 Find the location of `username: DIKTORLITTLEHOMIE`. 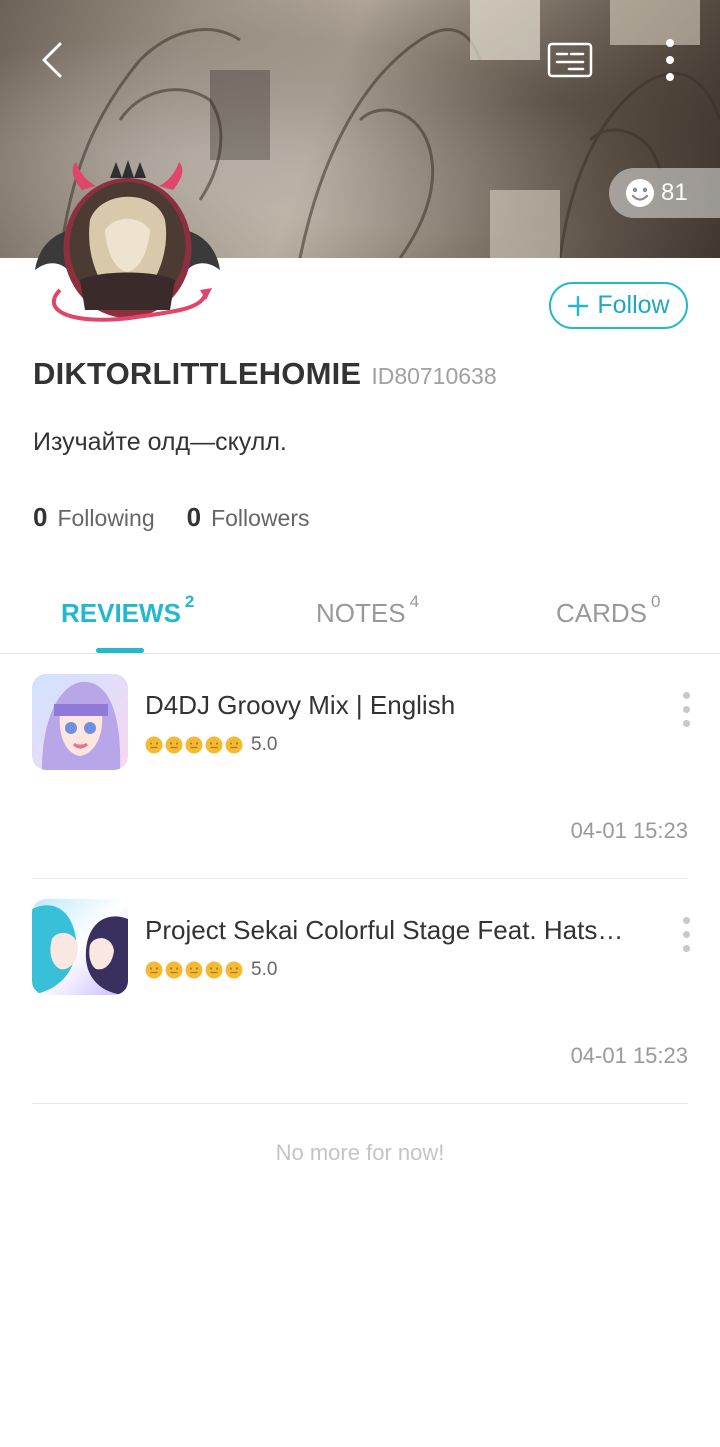

username: DIKTORLITTLEHOMIE is located at coordinates (197, 373).